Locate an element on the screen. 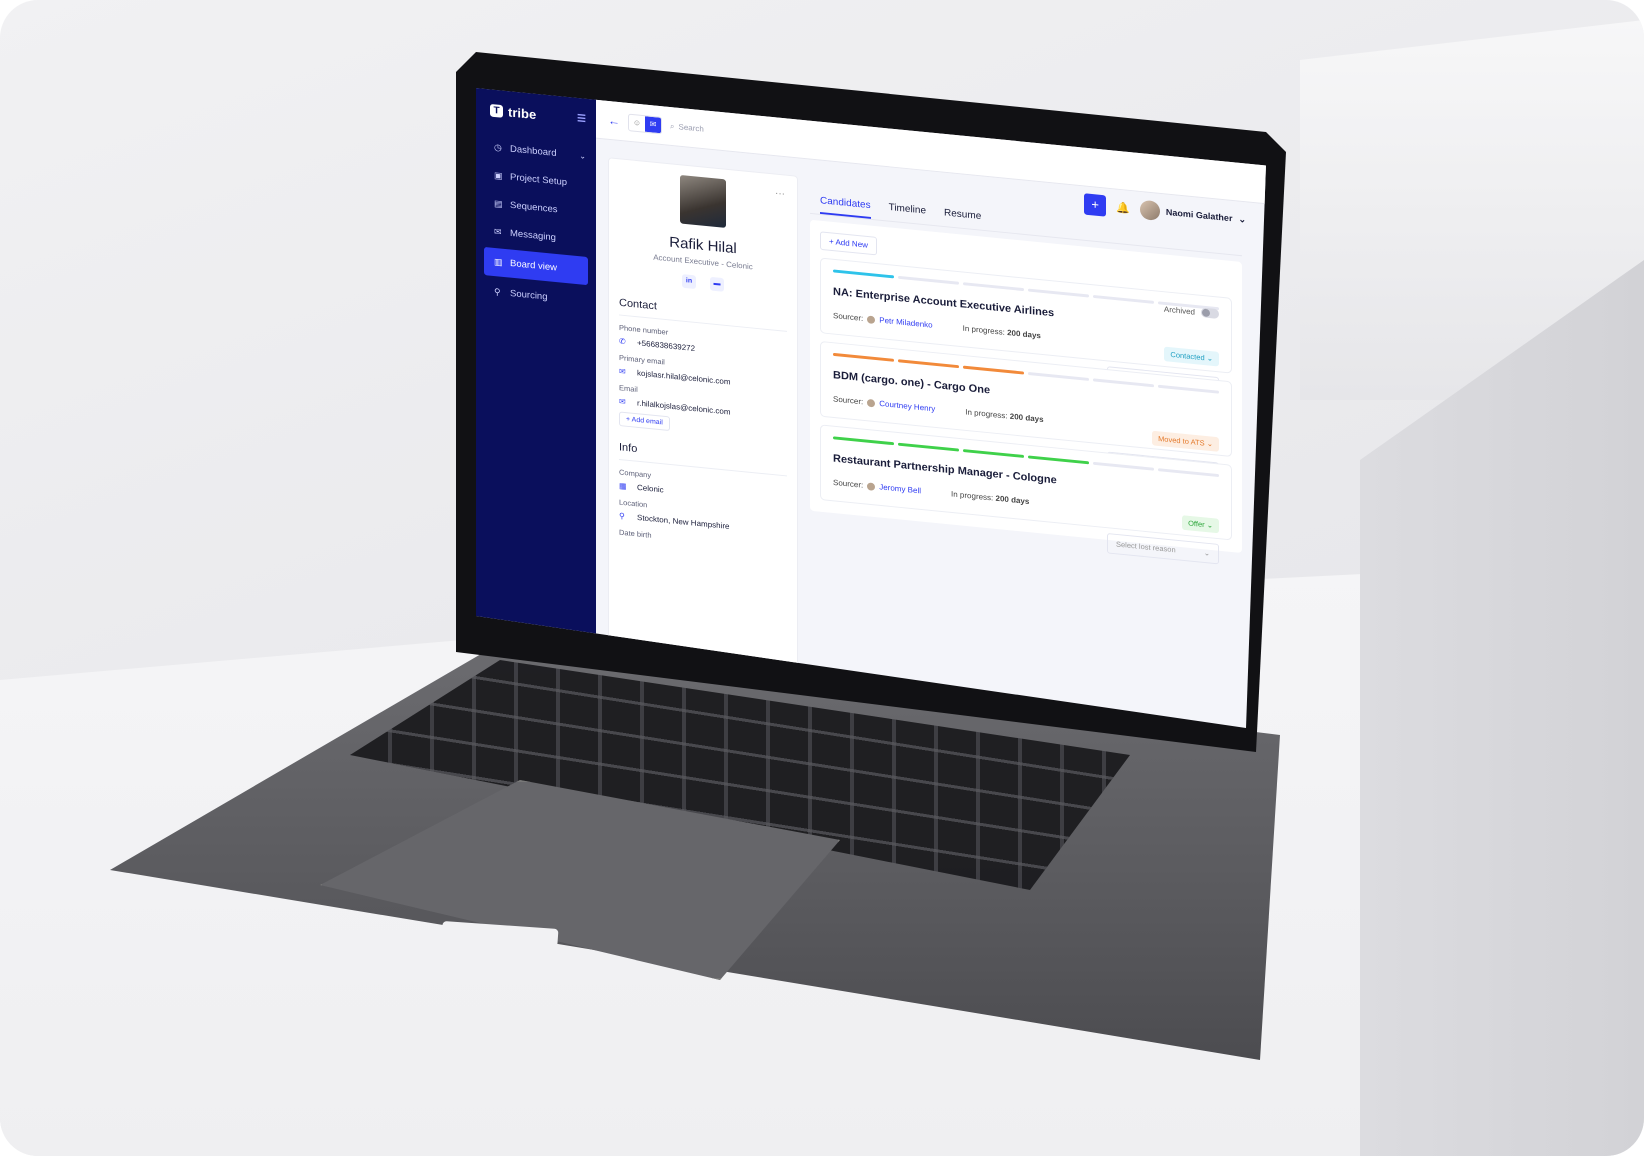  status-label: Contacted is located at coordinates (1187, 356).